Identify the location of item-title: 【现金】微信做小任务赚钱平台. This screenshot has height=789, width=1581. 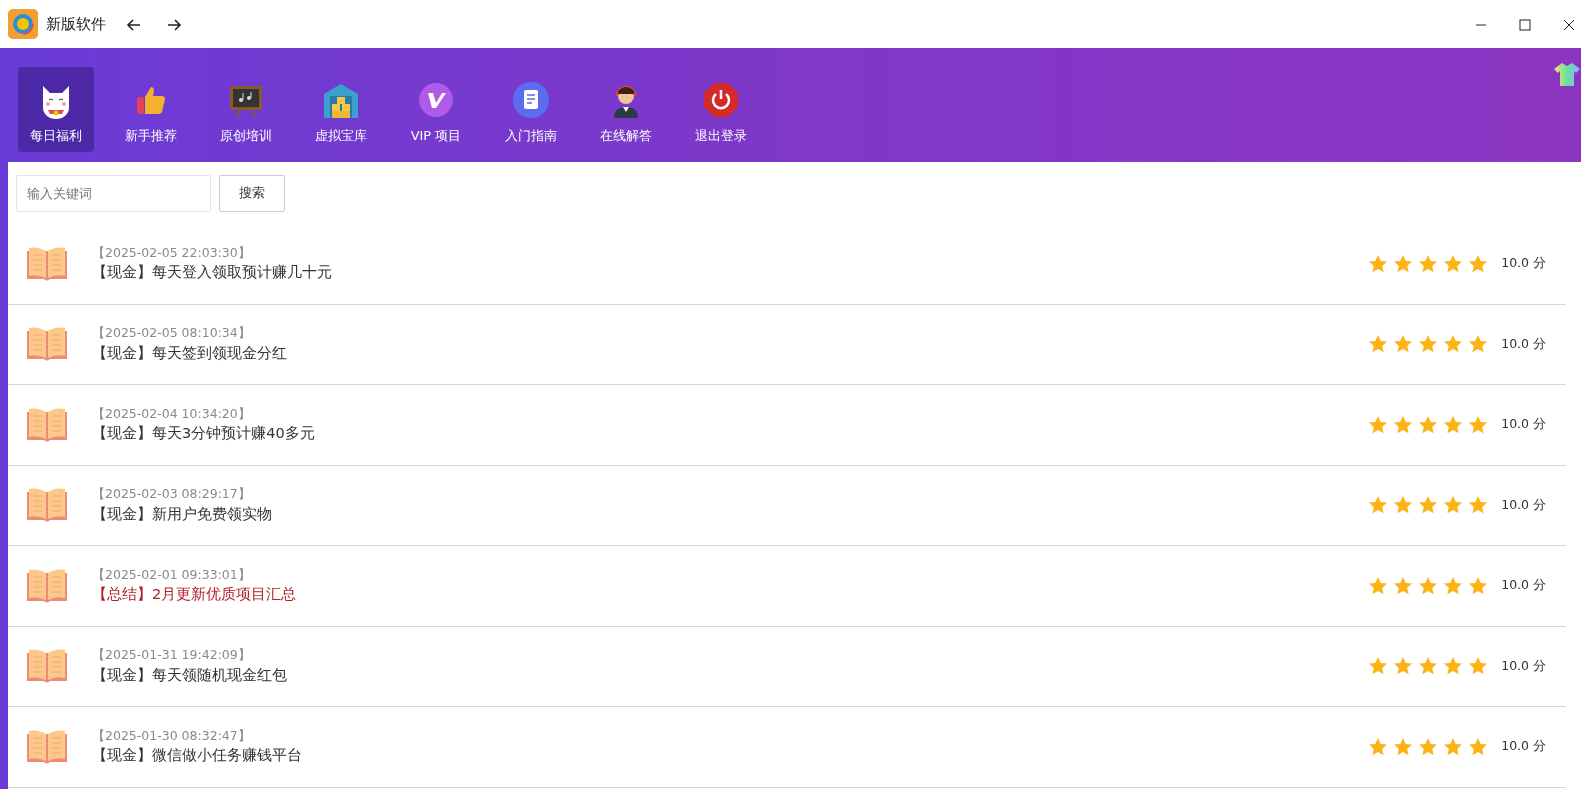
(730, 756).